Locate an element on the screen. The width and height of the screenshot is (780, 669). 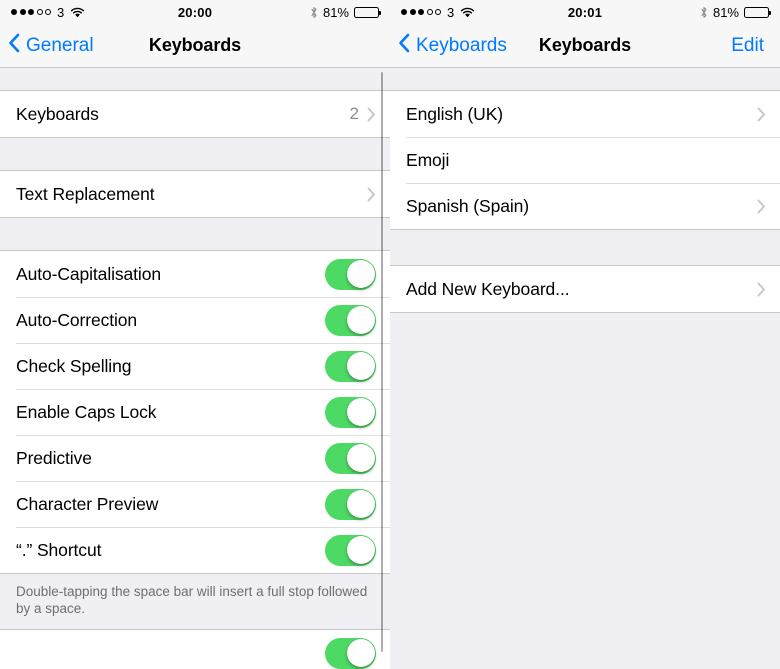
back-button-label: General is located at coordinates (60, 45).